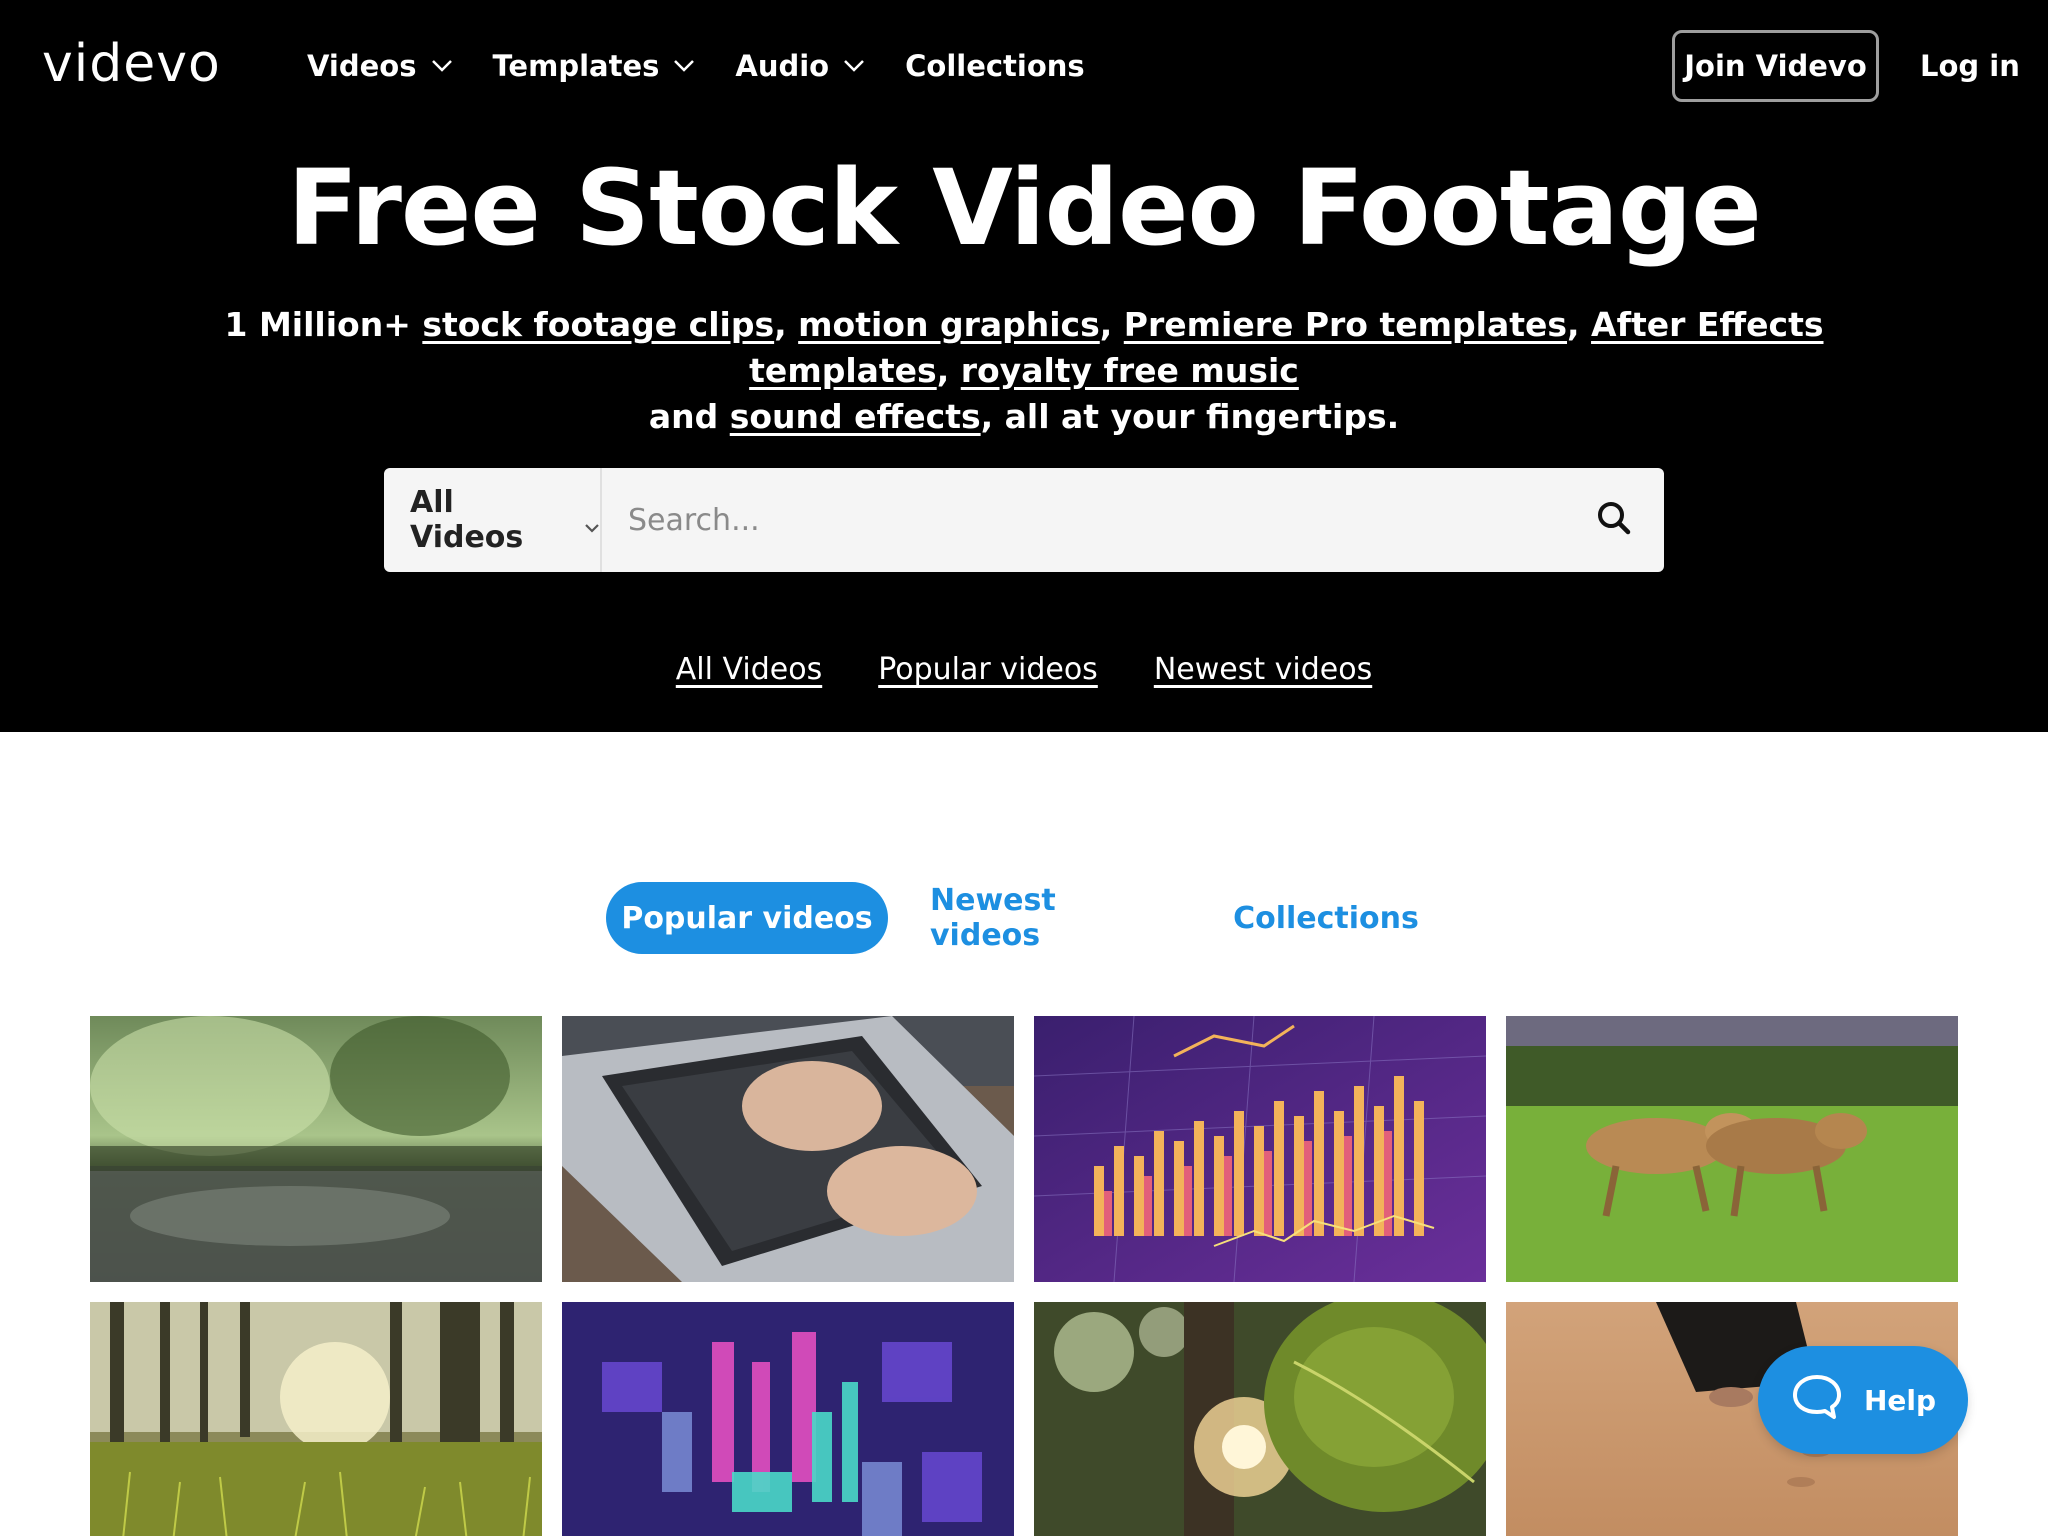 This screenshot has width=2048, height=1536. Describe the element at coordinates (1970, 66) in the screenshot. I see `login-link: Log in` at that location.